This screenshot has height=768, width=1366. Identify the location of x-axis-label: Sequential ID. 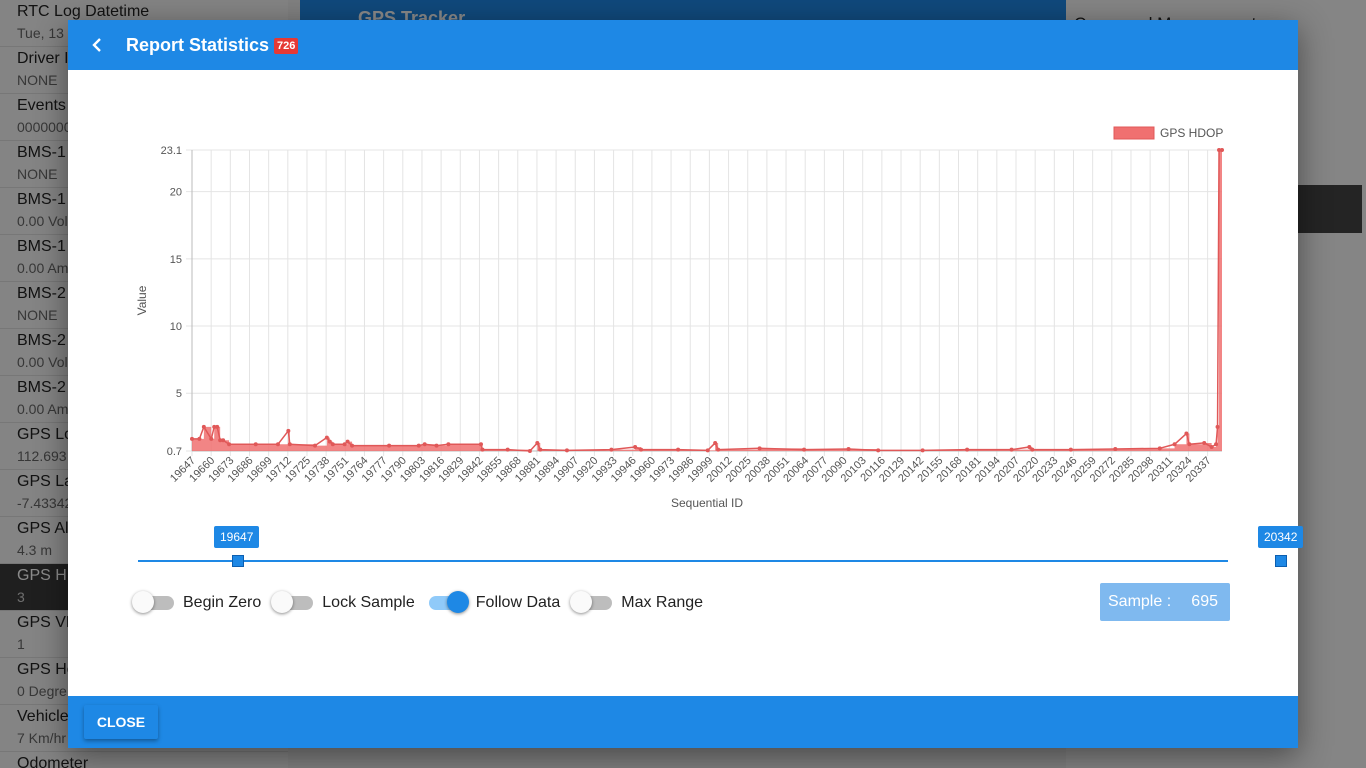
(707, 503).